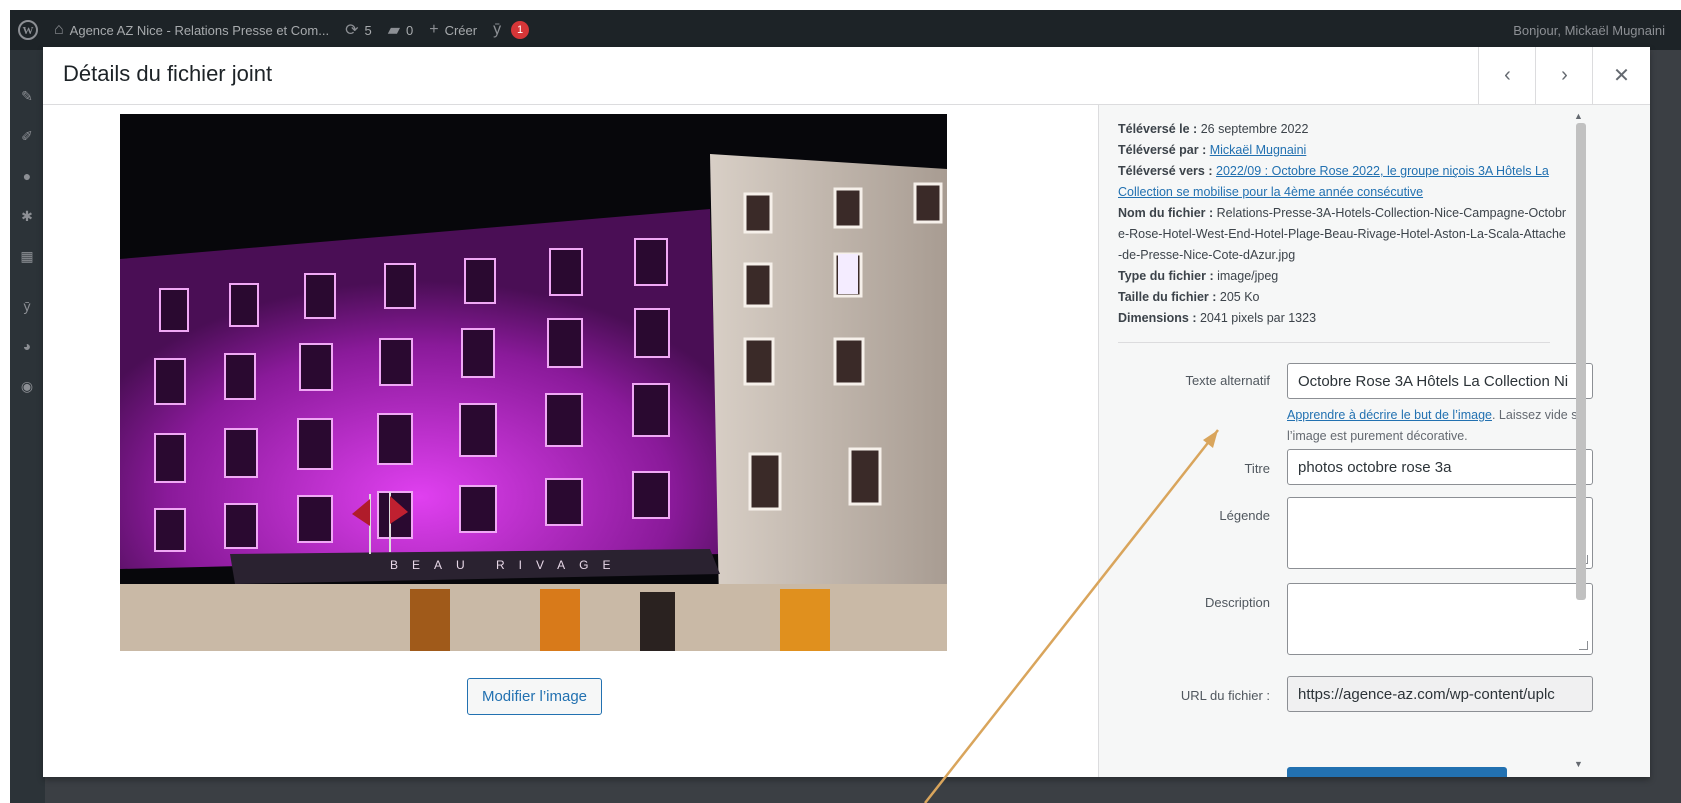 The image size is (1681, 803). I want to click on updates-link: ⟳ 5, so click(358, 30).